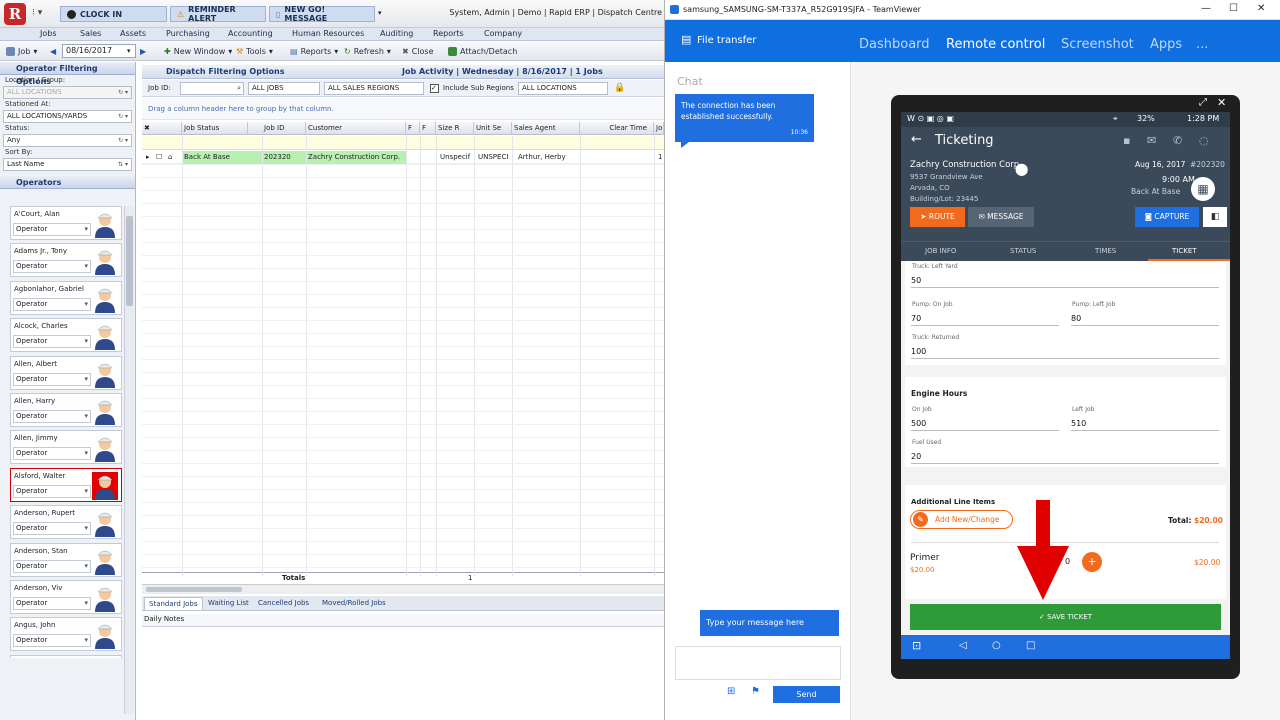  I want to click on refresh-button: ↻ Refresh ▾, so click(367, 51).